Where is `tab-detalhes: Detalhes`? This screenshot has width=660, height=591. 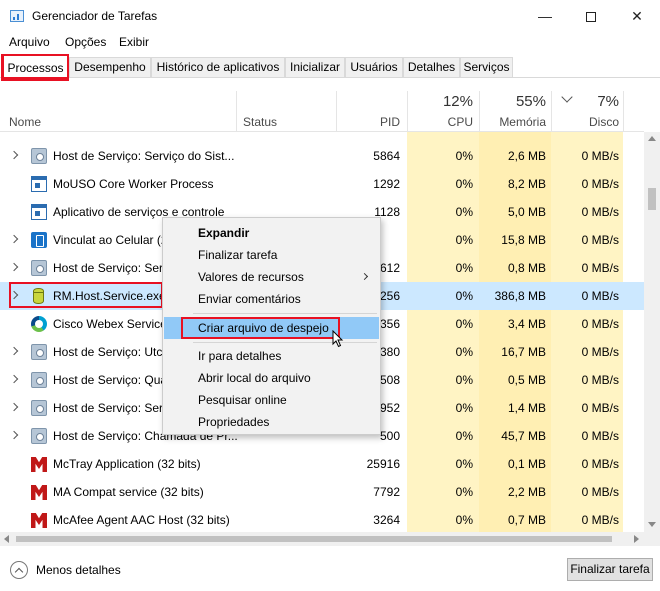 tab-detalhes: Detalhes is located at coordinates (431, 67).